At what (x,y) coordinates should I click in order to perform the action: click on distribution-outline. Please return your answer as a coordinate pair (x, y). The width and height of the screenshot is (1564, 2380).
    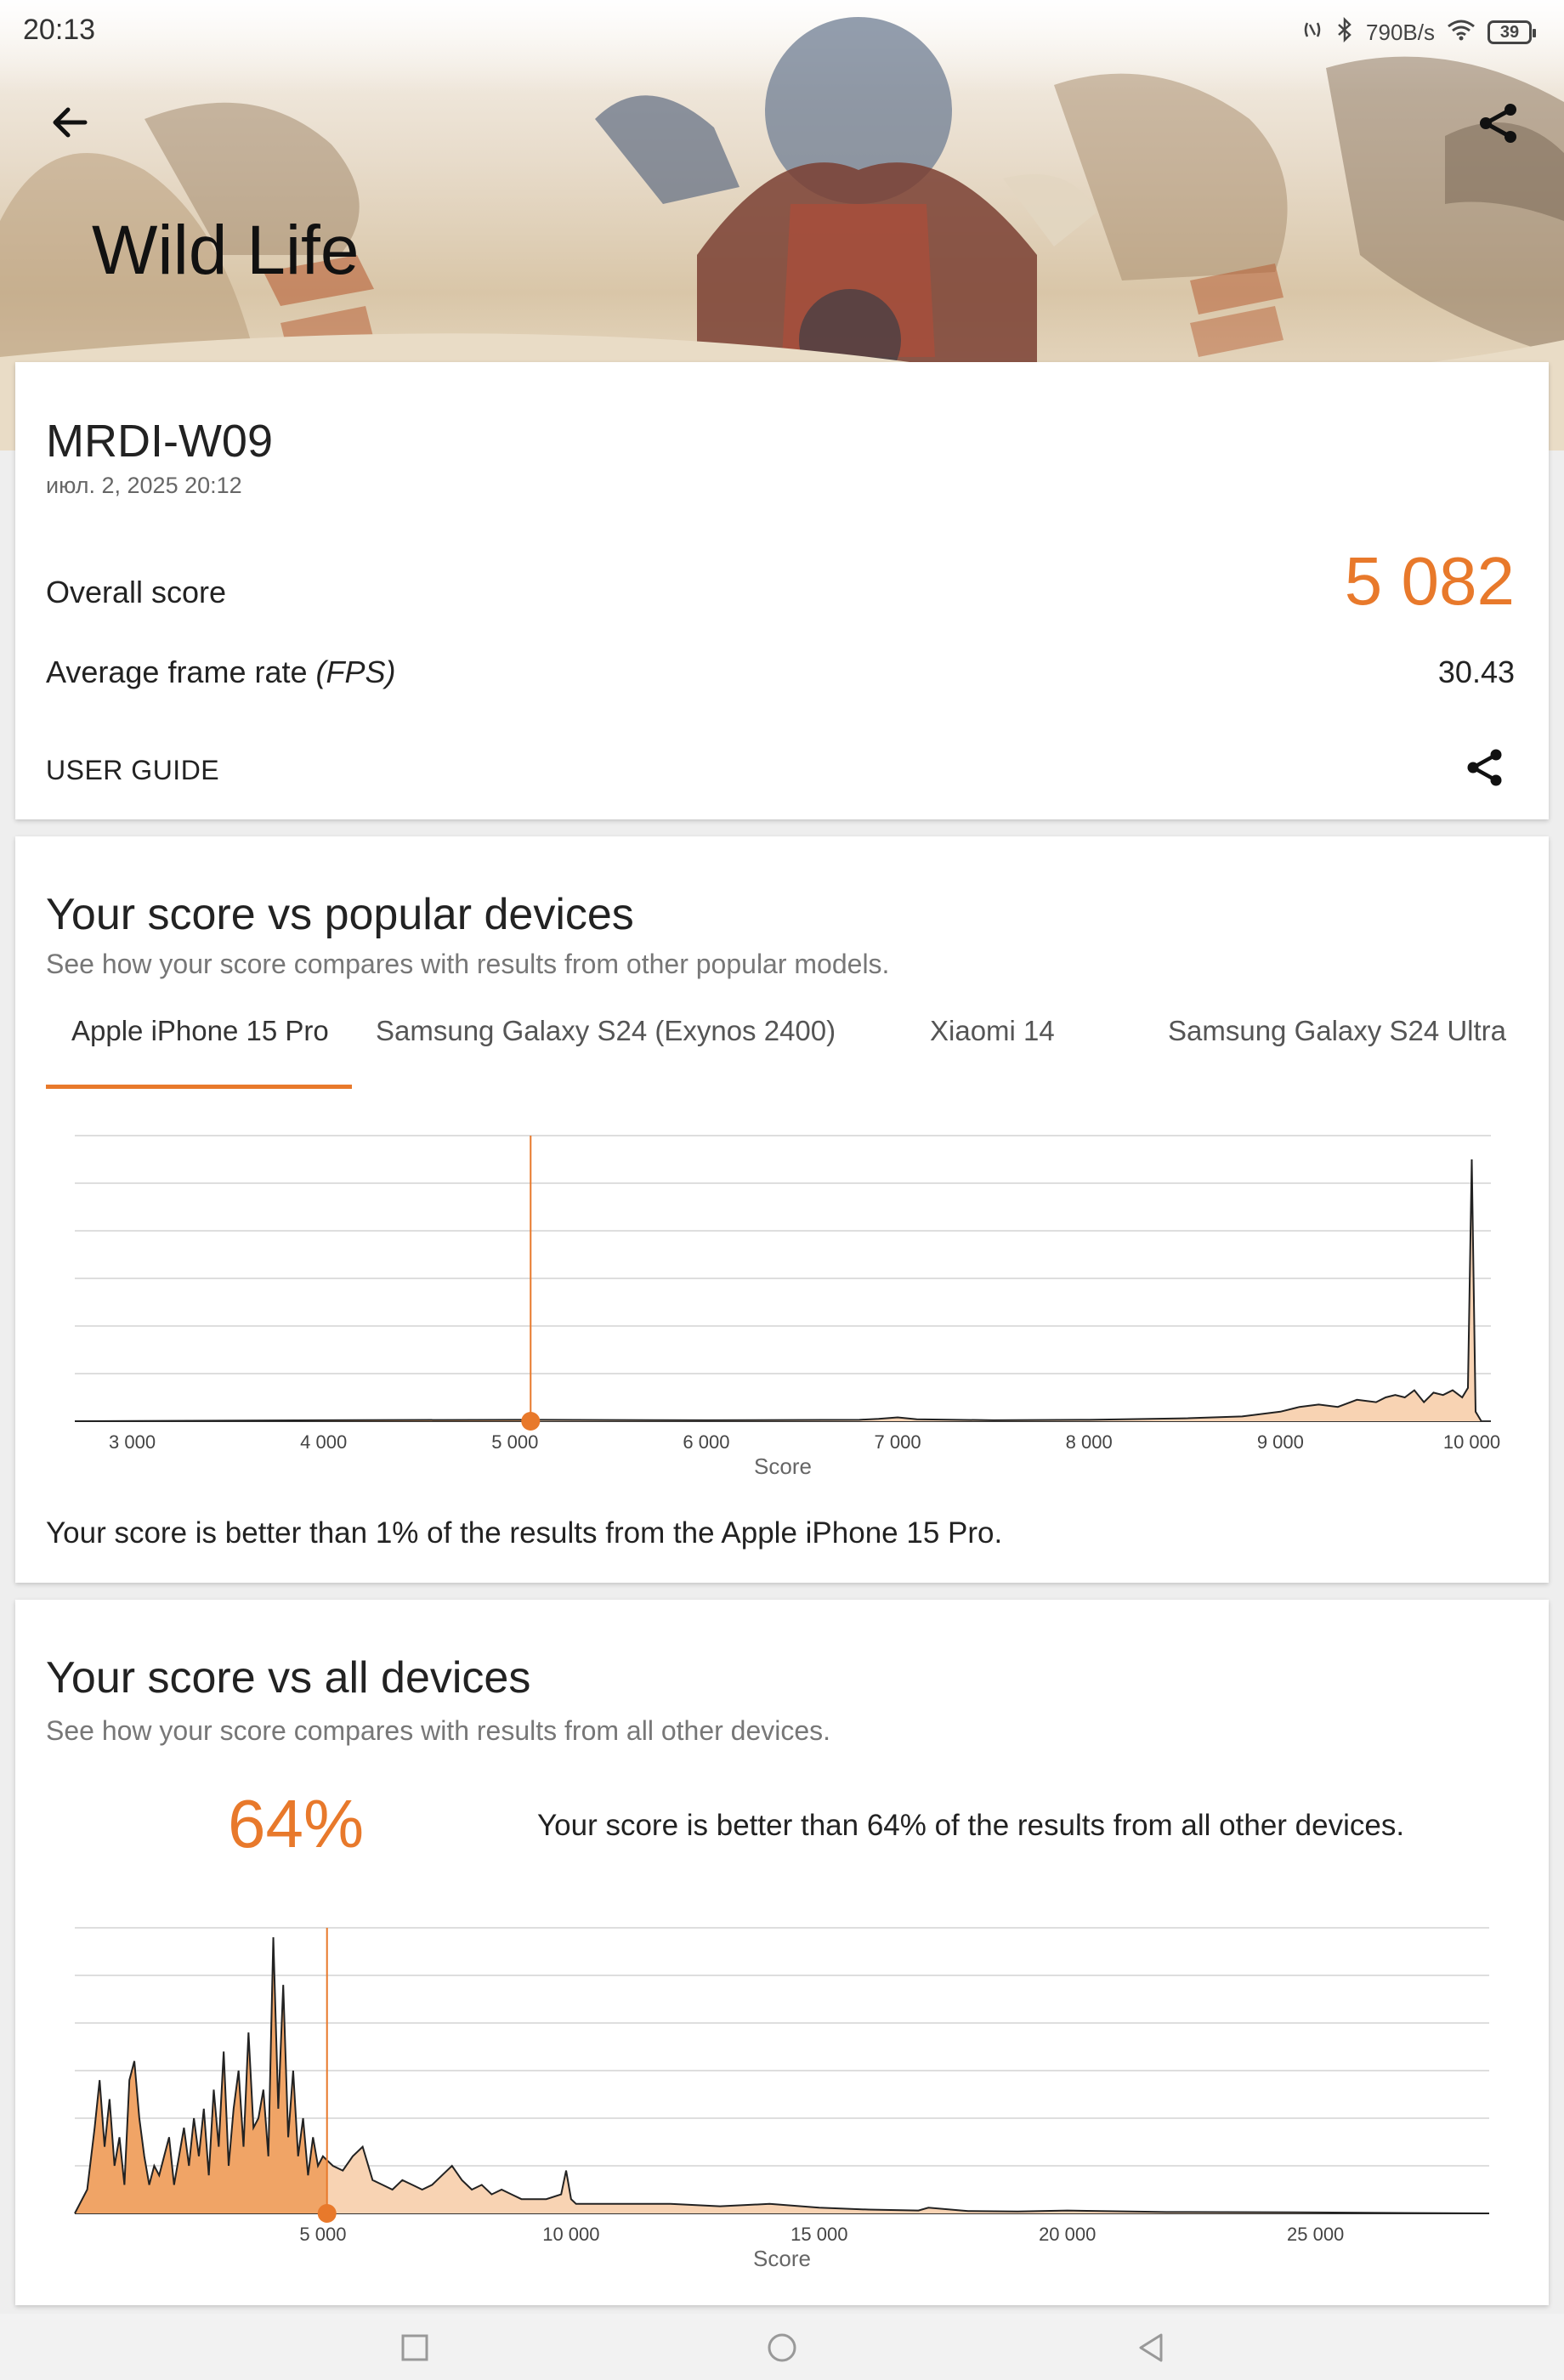
    Looking at the image, I should click on (778, 1290).